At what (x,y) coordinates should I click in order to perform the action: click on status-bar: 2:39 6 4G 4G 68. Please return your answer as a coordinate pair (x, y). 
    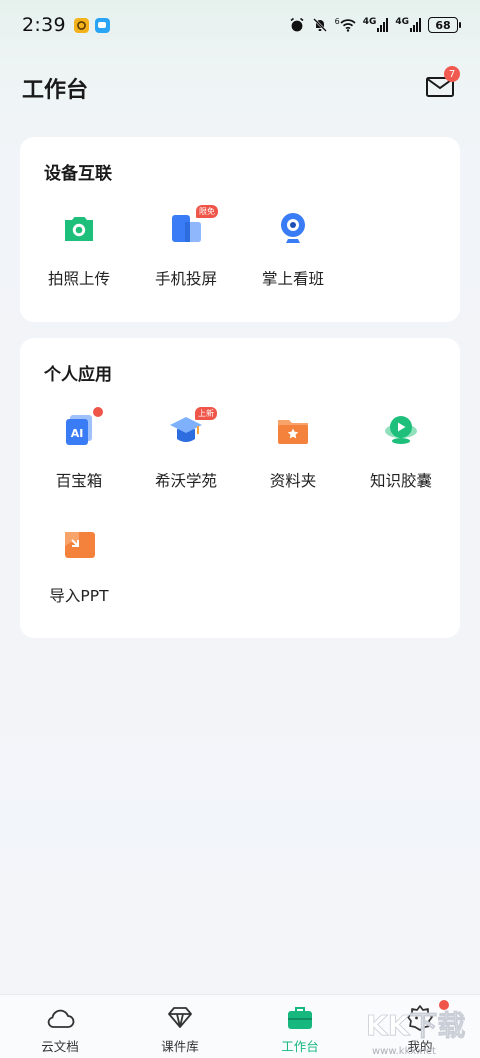
    Looking at the image, I should click on (240, 25).